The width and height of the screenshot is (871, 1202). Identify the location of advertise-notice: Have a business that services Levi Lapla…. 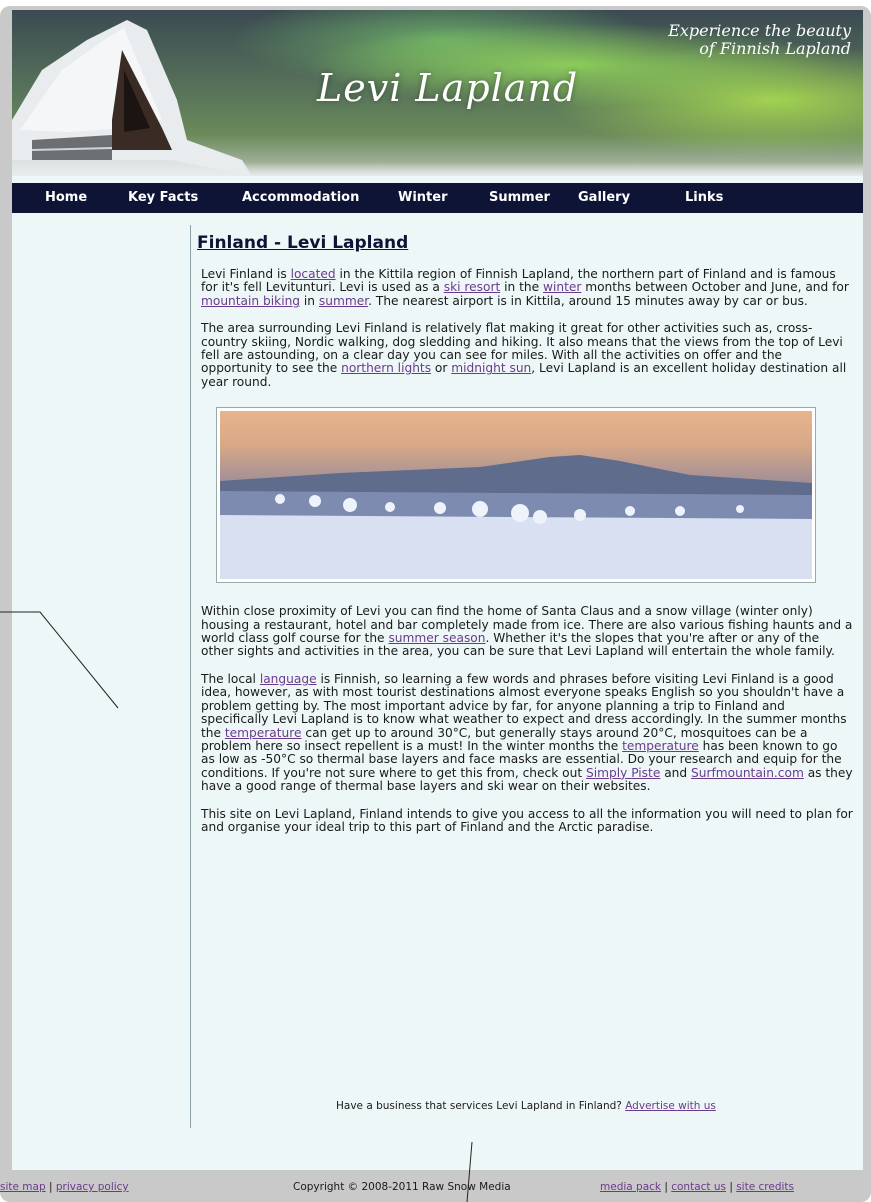
(526, 1106).